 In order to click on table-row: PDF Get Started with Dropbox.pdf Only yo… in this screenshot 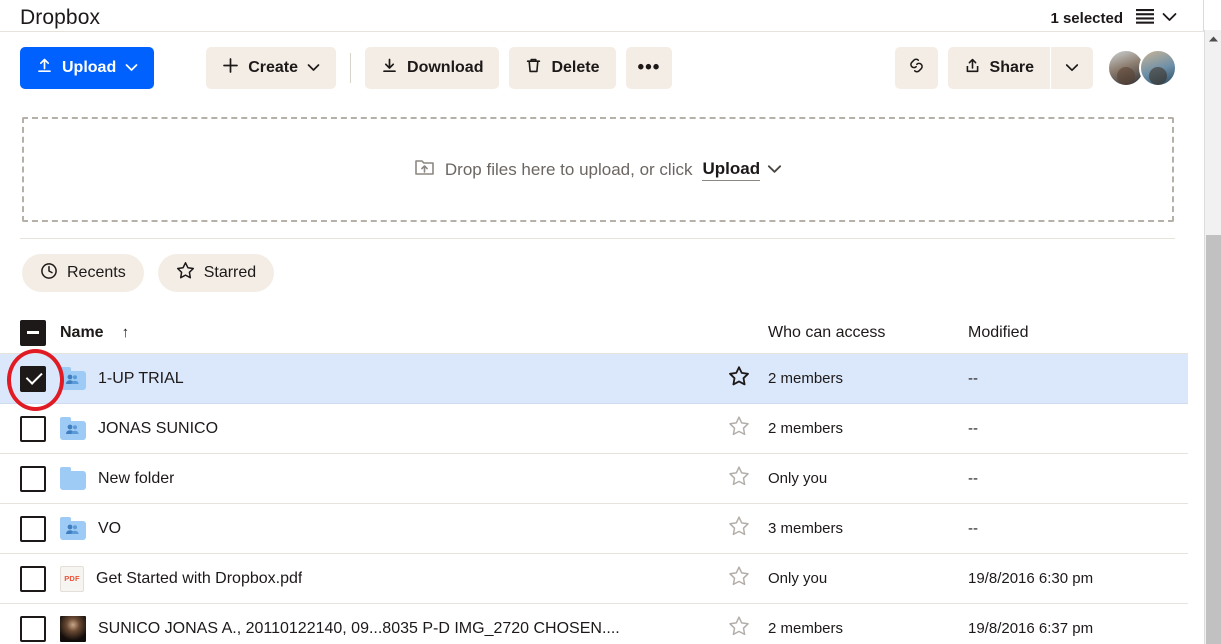, I will do `click(594, 579)`.